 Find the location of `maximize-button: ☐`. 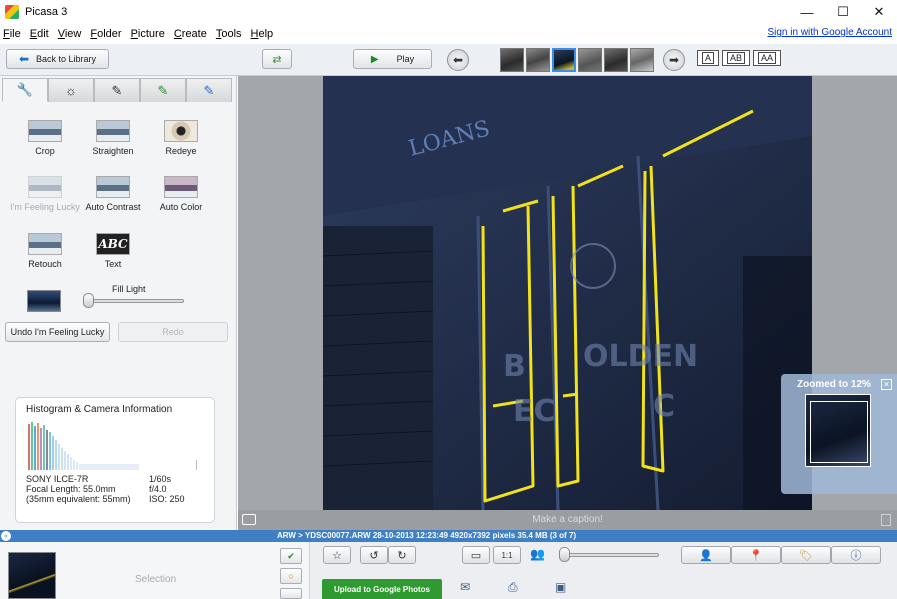

maximize-button: ☐ is located at coordinates (843, 12).